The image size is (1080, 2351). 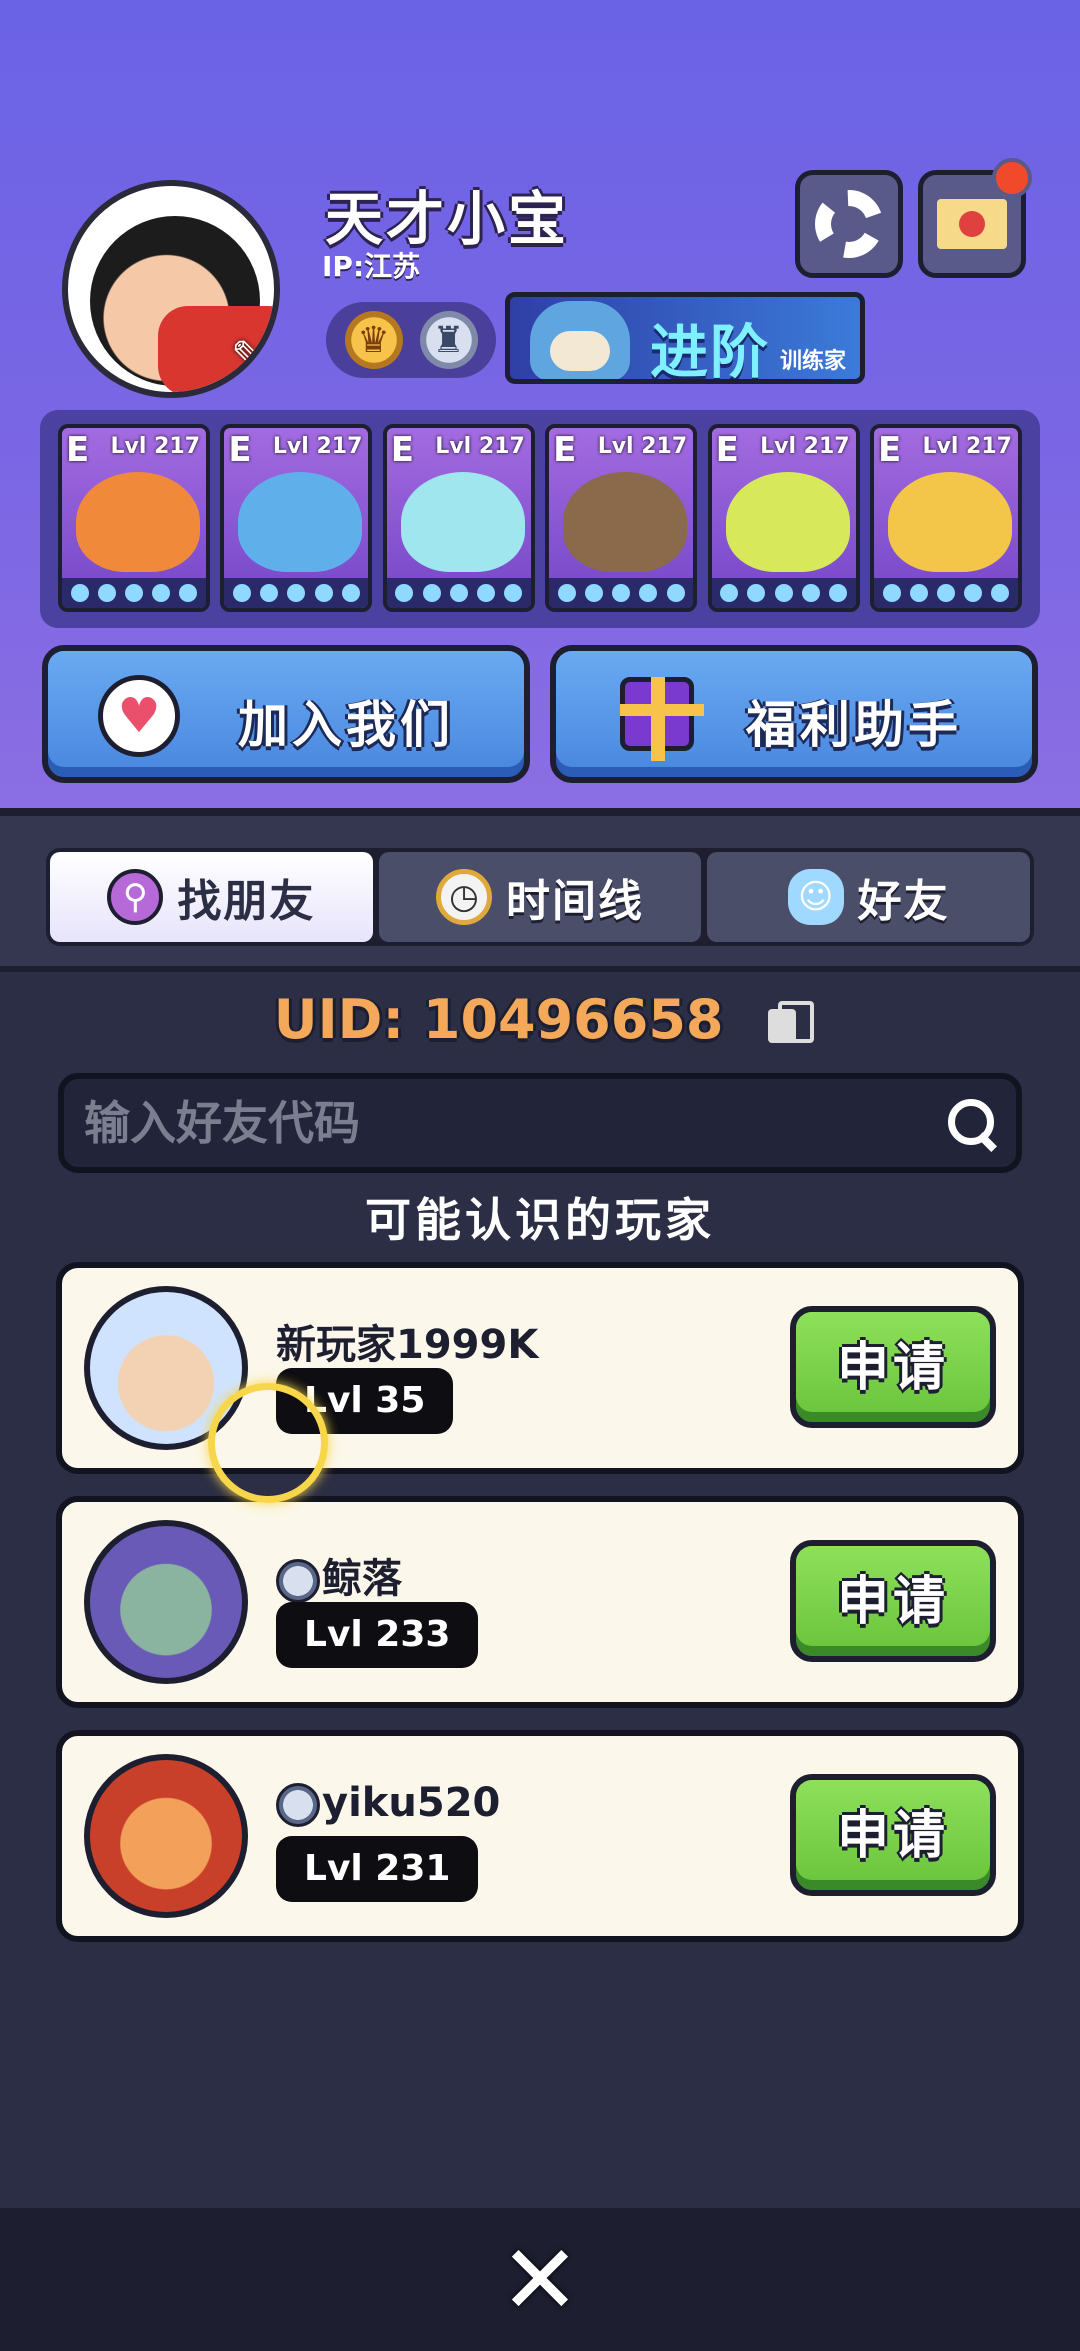 What do you see at coordinates (371, 266) in the screenshot?
I see `ip-location: IP:江苏` at bounding box center [371, 266].